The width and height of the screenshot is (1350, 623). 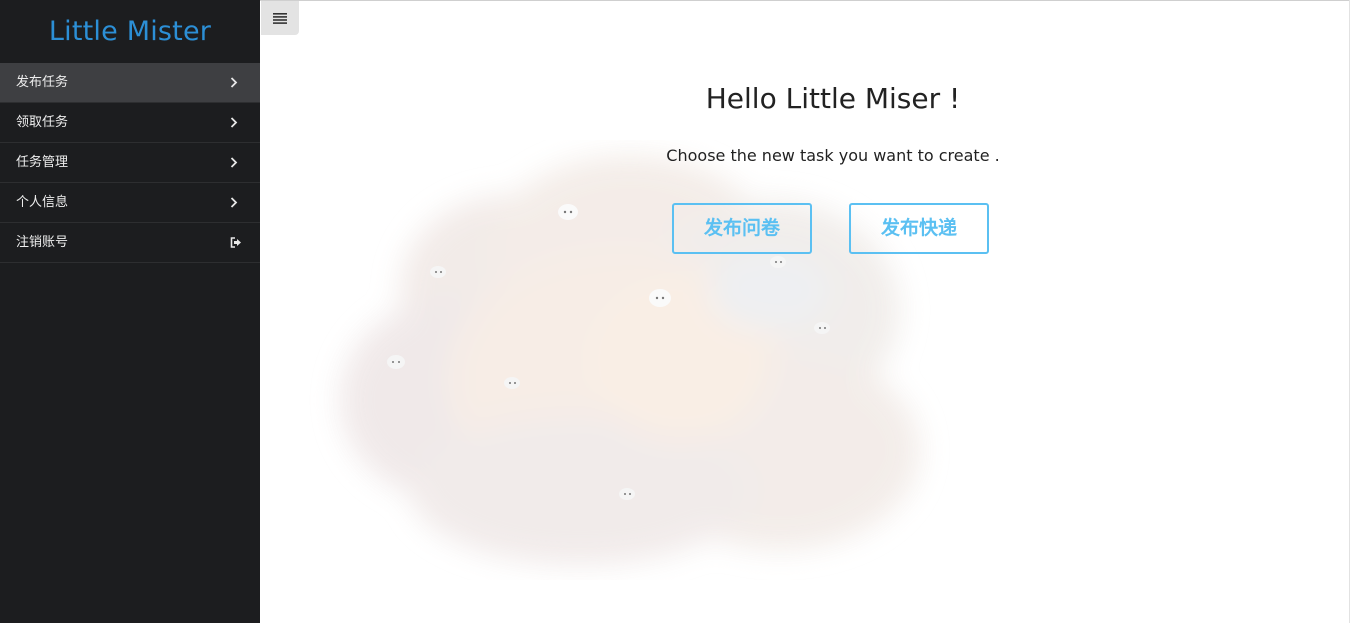 I want to click on sidebar-item-publish-task: 发布任务, so click(x=130, y=83).